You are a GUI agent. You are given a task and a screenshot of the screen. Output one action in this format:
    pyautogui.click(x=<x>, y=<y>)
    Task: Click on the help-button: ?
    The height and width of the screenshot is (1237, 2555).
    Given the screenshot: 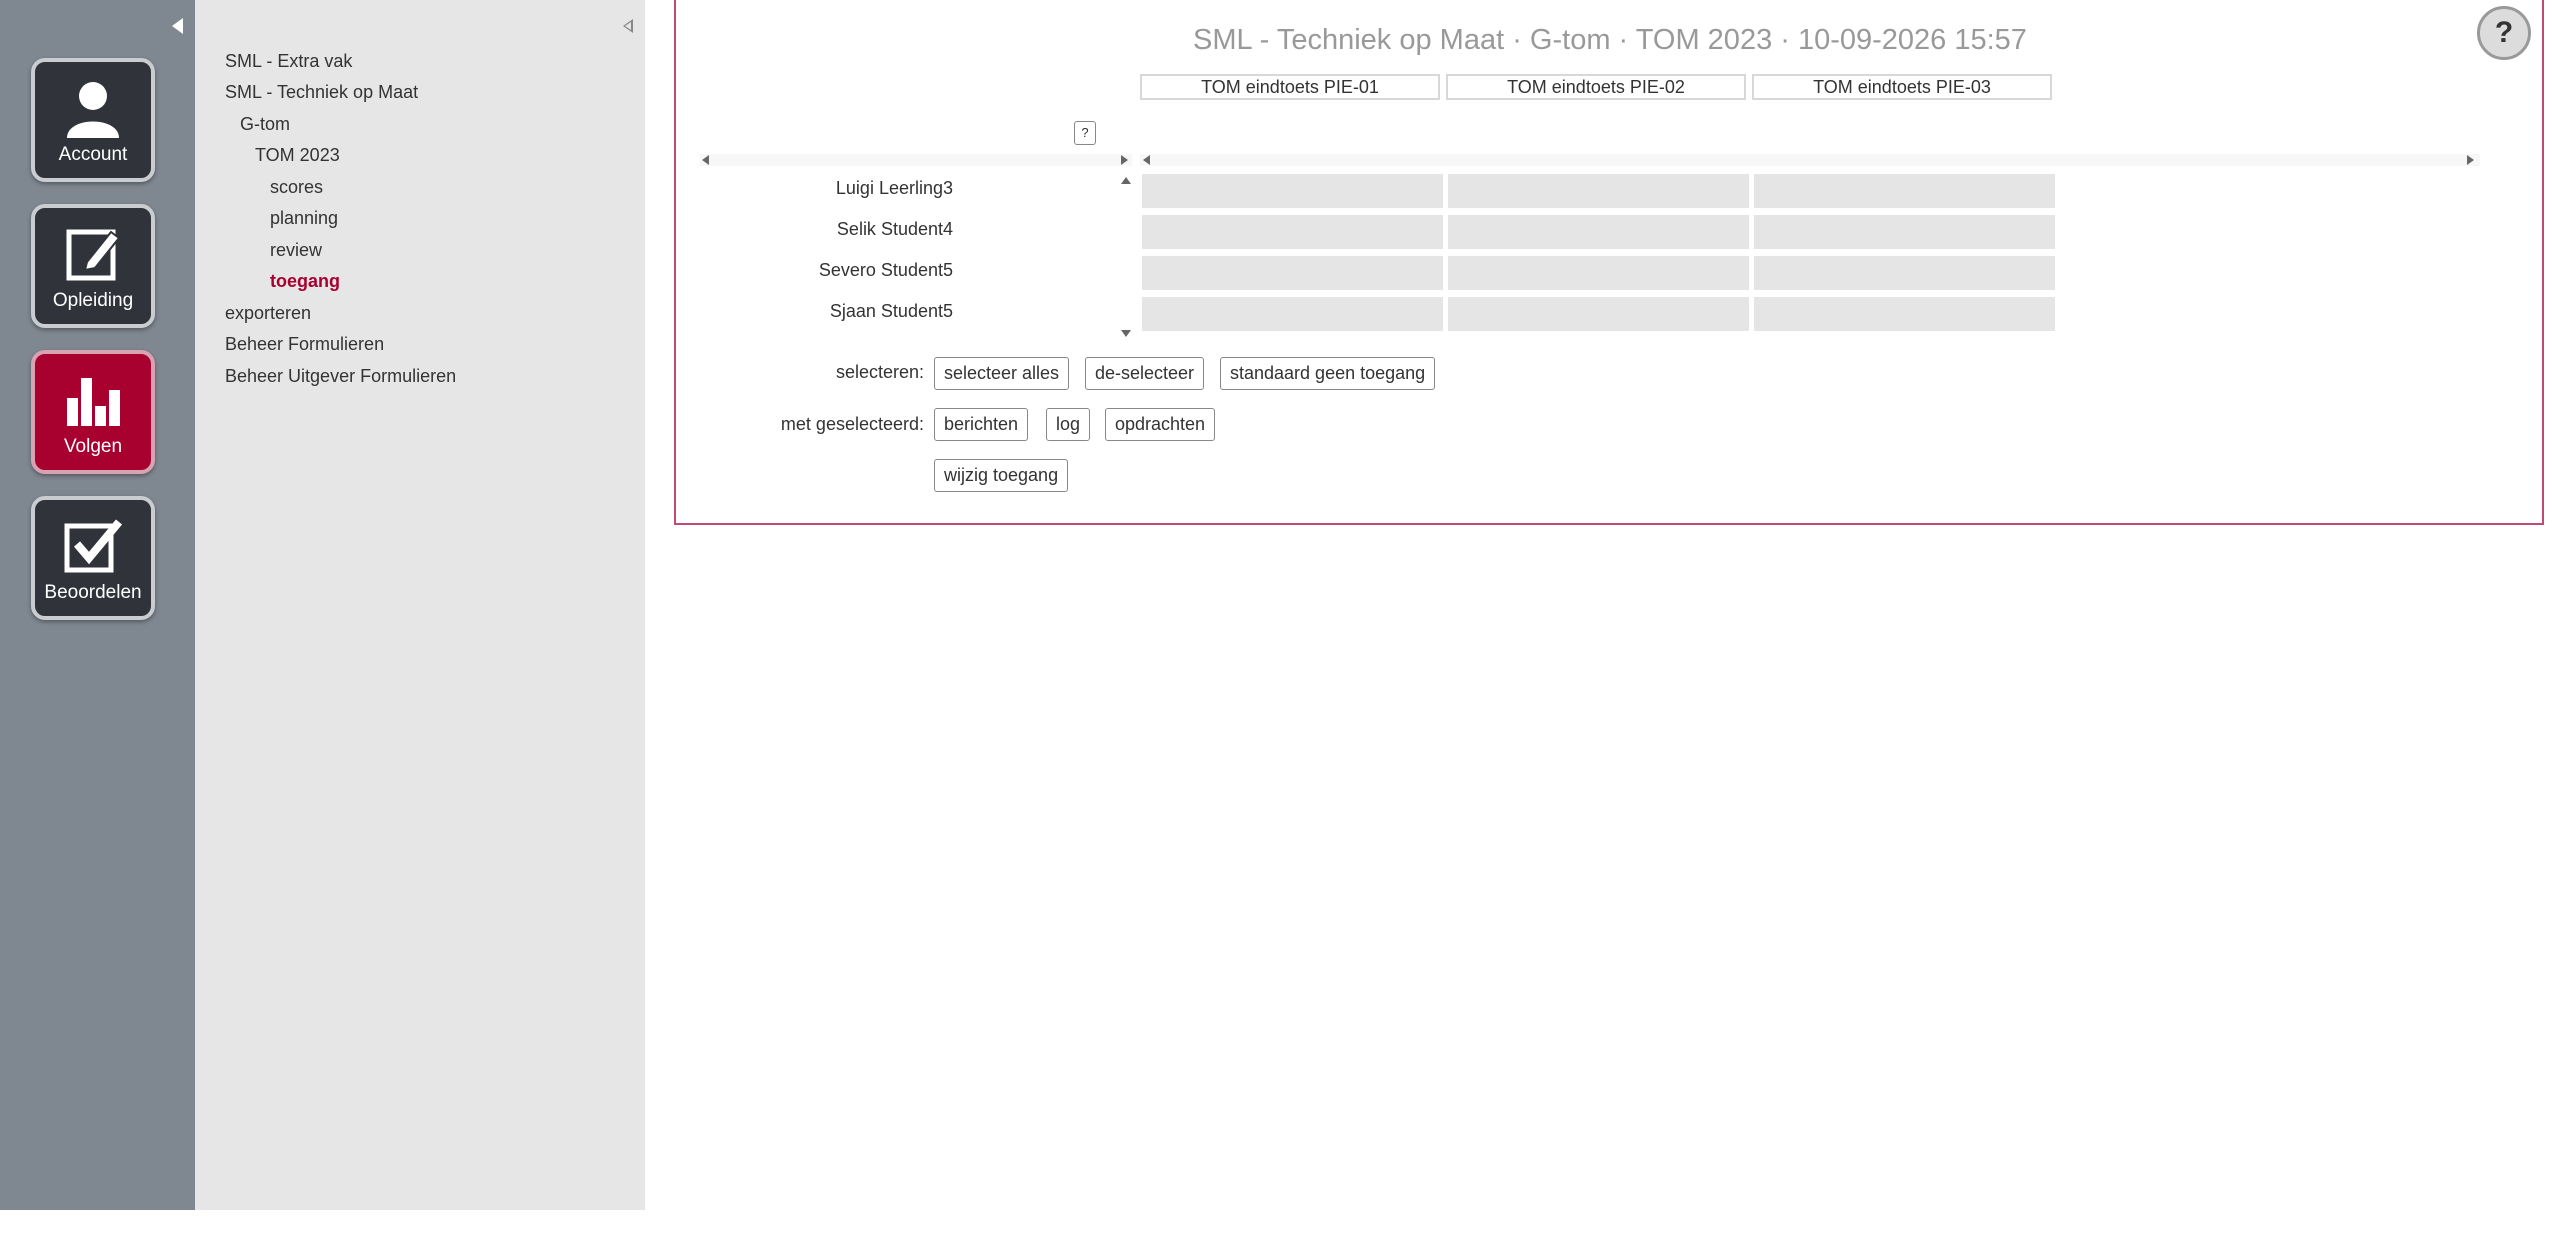 What is the action you would take?
    pyautogui.click(x=2504, y=33)
    